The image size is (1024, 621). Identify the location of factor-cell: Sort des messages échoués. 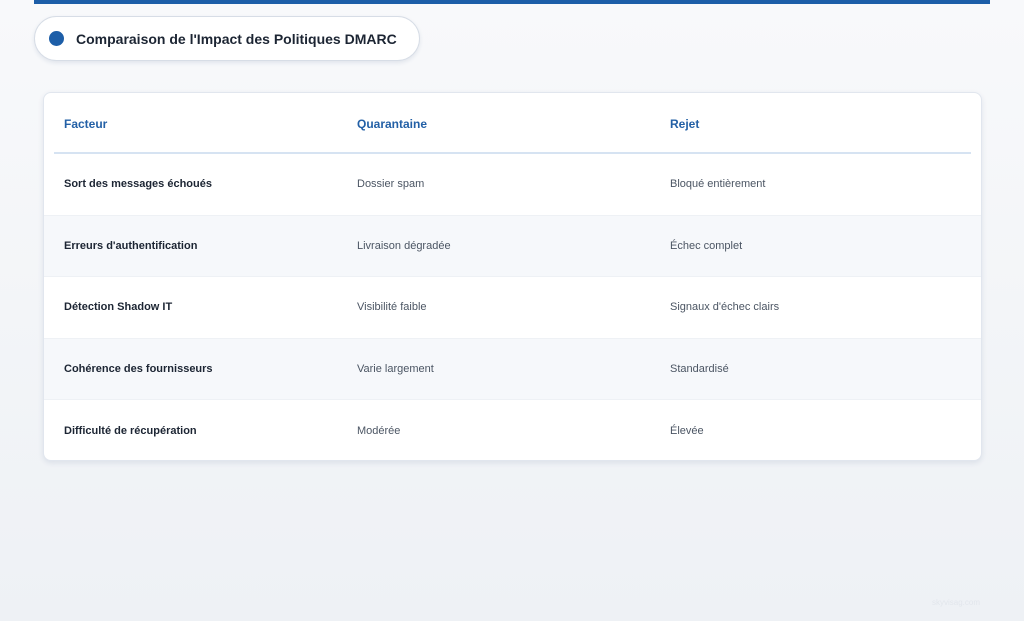
(138, 184).